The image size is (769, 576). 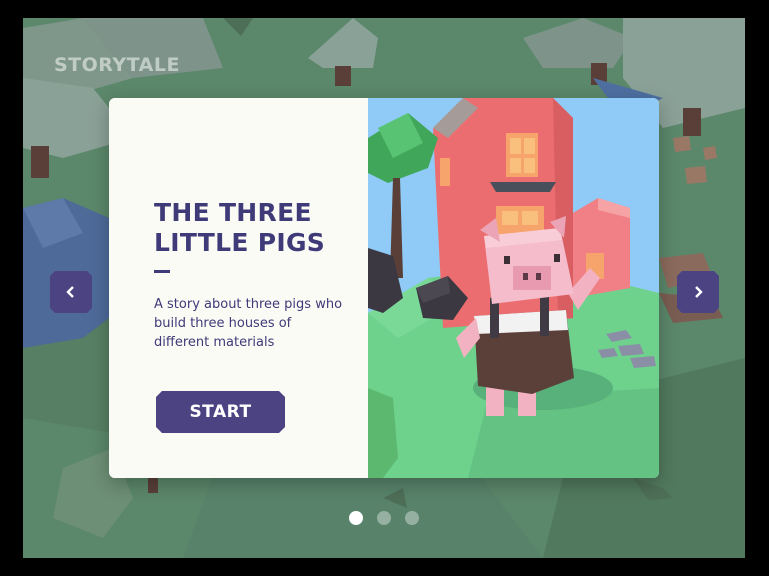 What do you see at coordinates (162, 271) in the screenshot?
I see `title-divider` at bounding box center [162, 271].